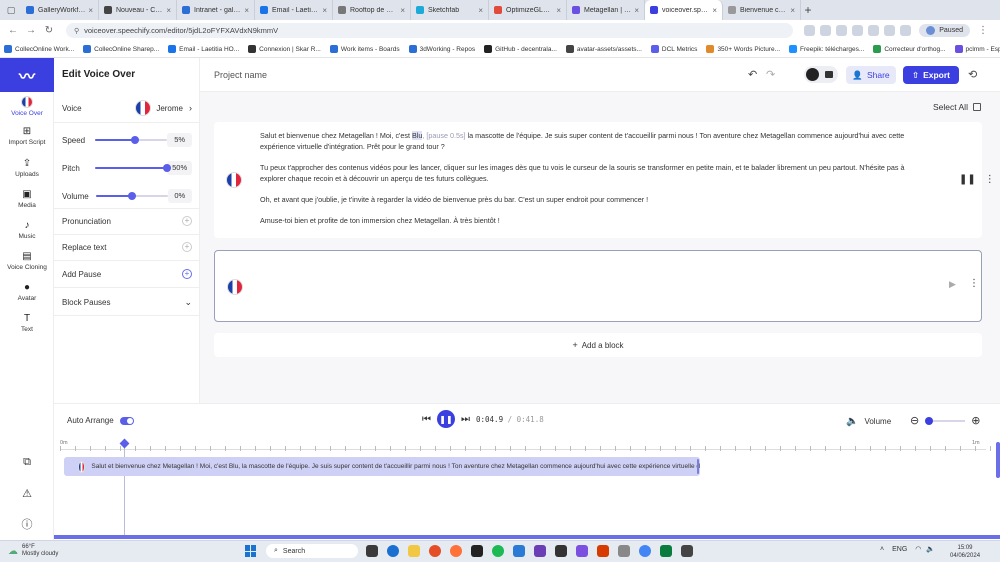 Image resolution: width=1000 pixels, height=562 pixels. What do you see at coordinates (127, 247) in the screenshot?
I see `replace-text-row: Replace text +` at bounding box center [127, 247].